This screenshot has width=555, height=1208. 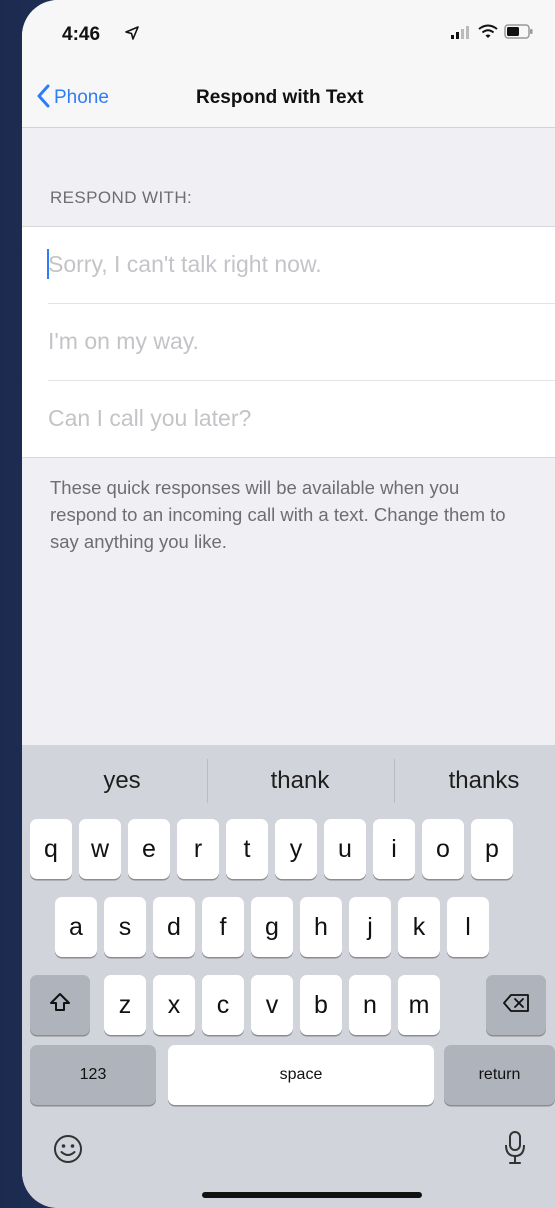 I want to click on back-button-label: Phone, so click(x=81, y=97).